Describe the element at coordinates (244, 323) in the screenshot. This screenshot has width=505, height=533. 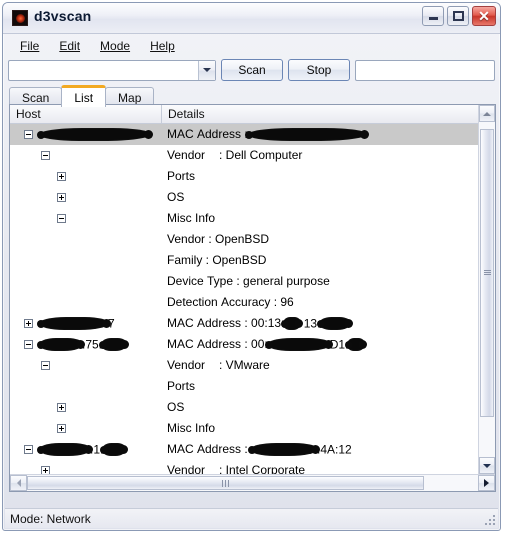
I see `table-row: 7 MAC Address : 00:13: 13:` at that location.